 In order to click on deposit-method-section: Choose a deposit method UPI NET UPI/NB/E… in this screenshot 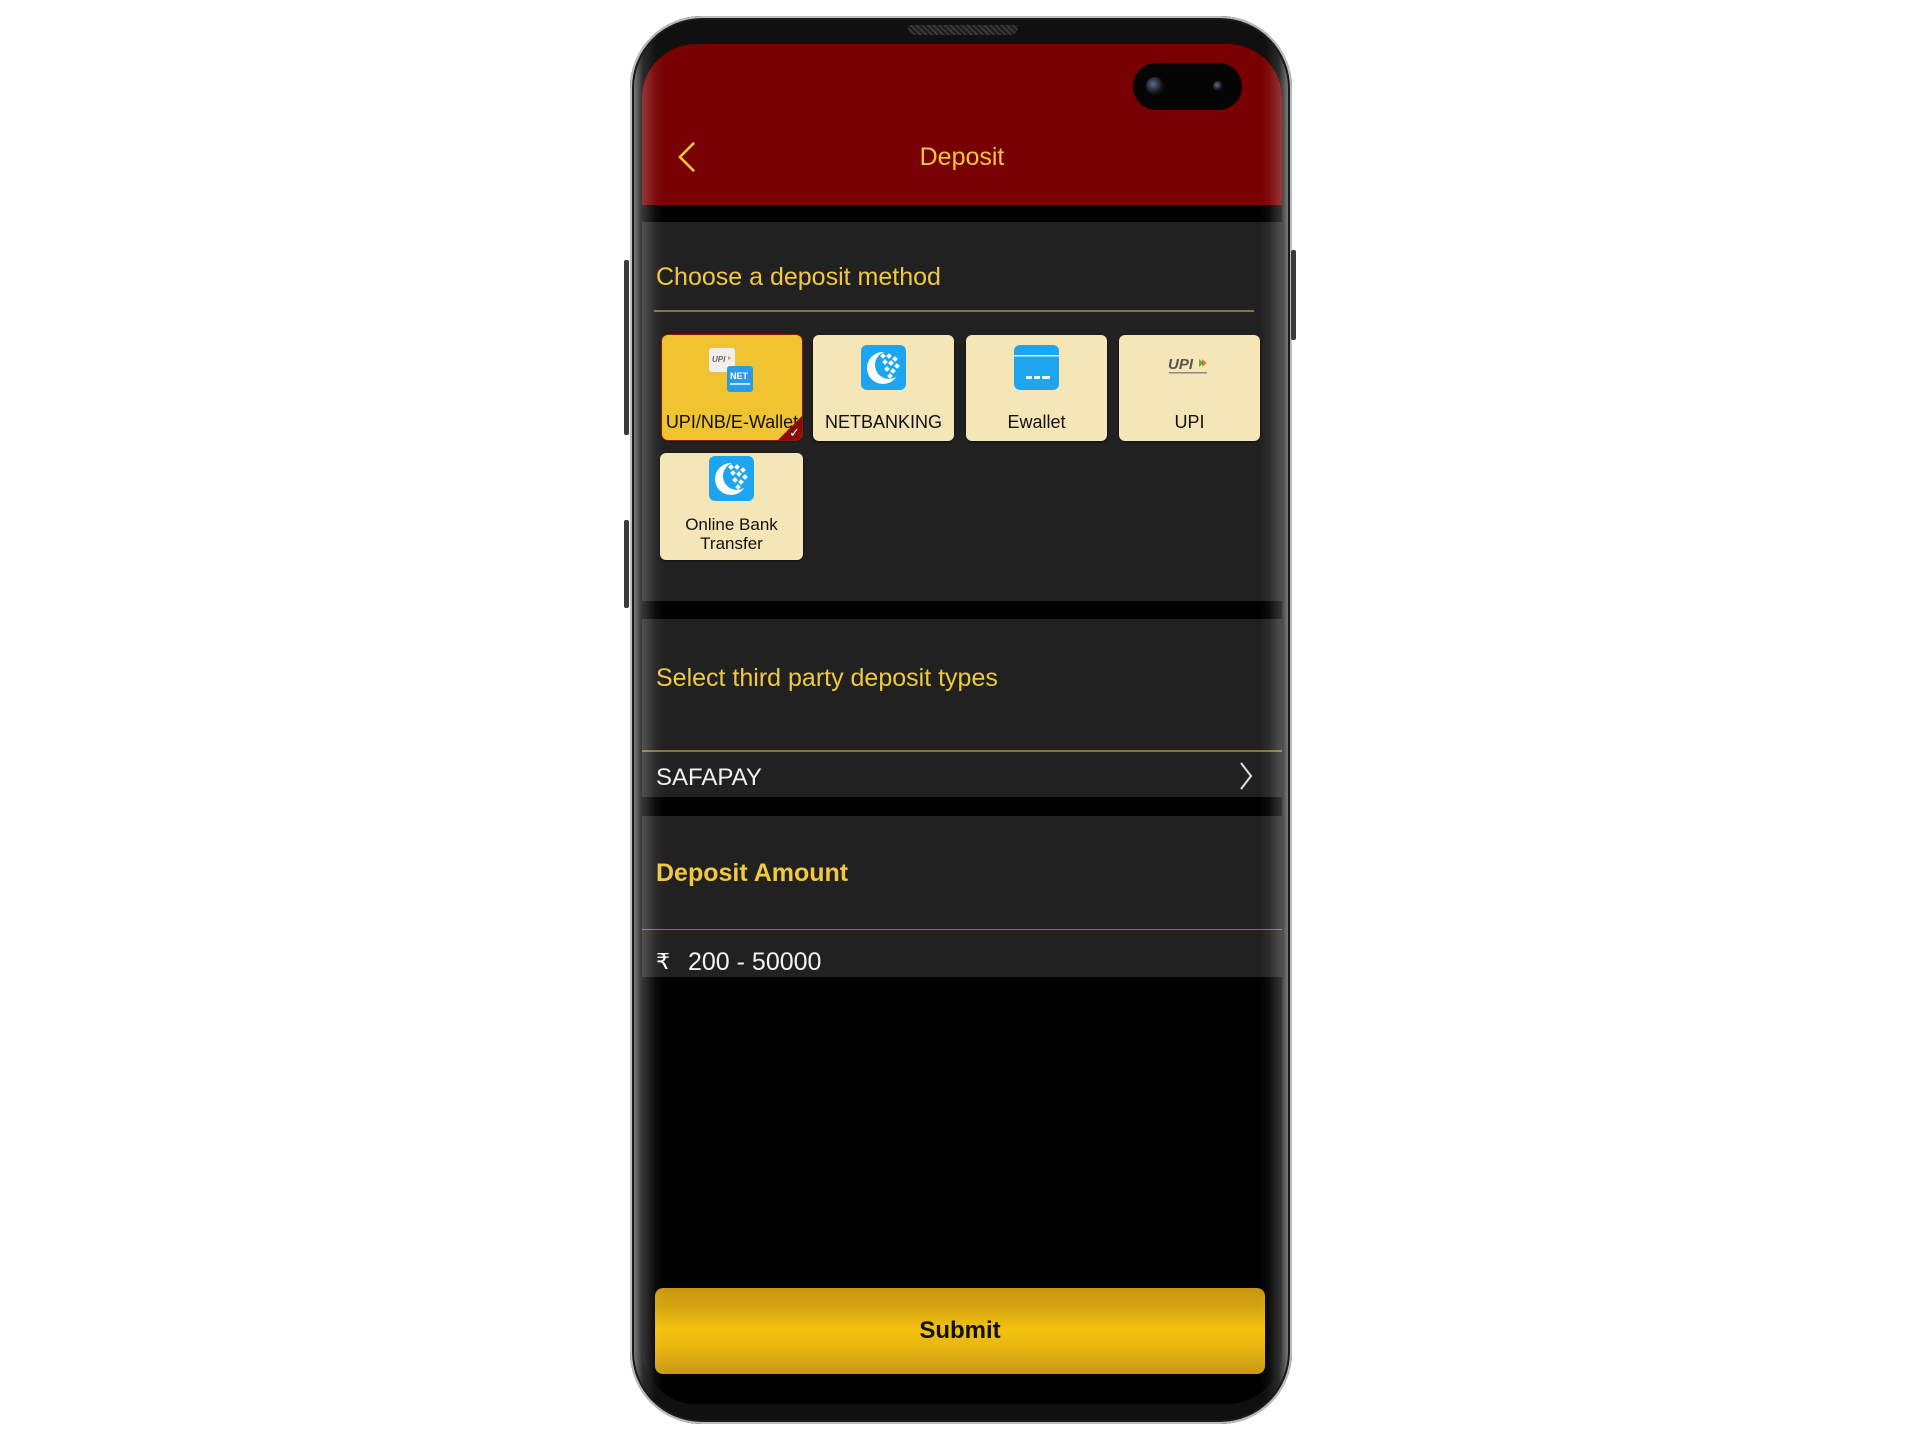, I will do `click(962, 411)`.